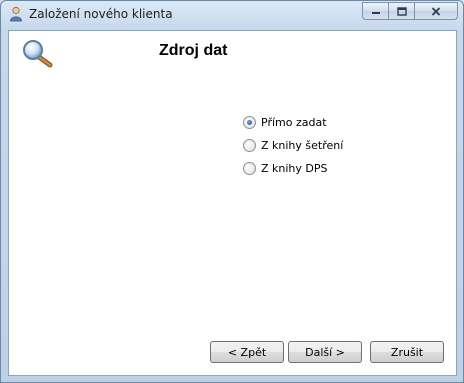 The image size is (464, 383). I want to click on cancel-button: Zrušit, so click(407, 352).